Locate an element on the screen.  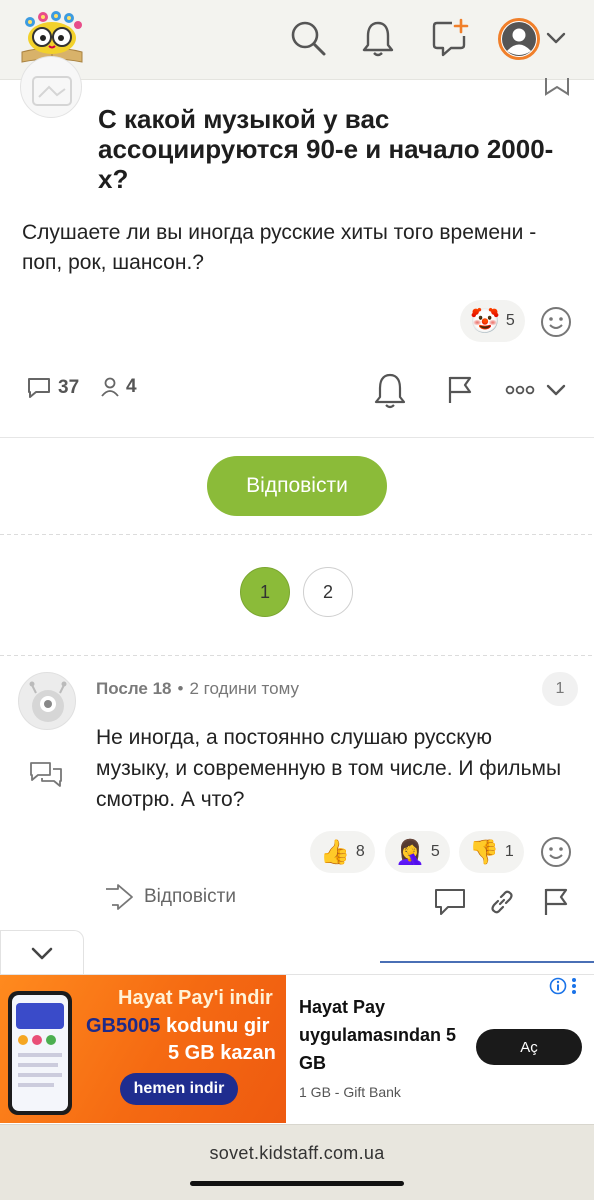
ad-headline: Hayat Pay'i indir is located at coordinates (195, 998).